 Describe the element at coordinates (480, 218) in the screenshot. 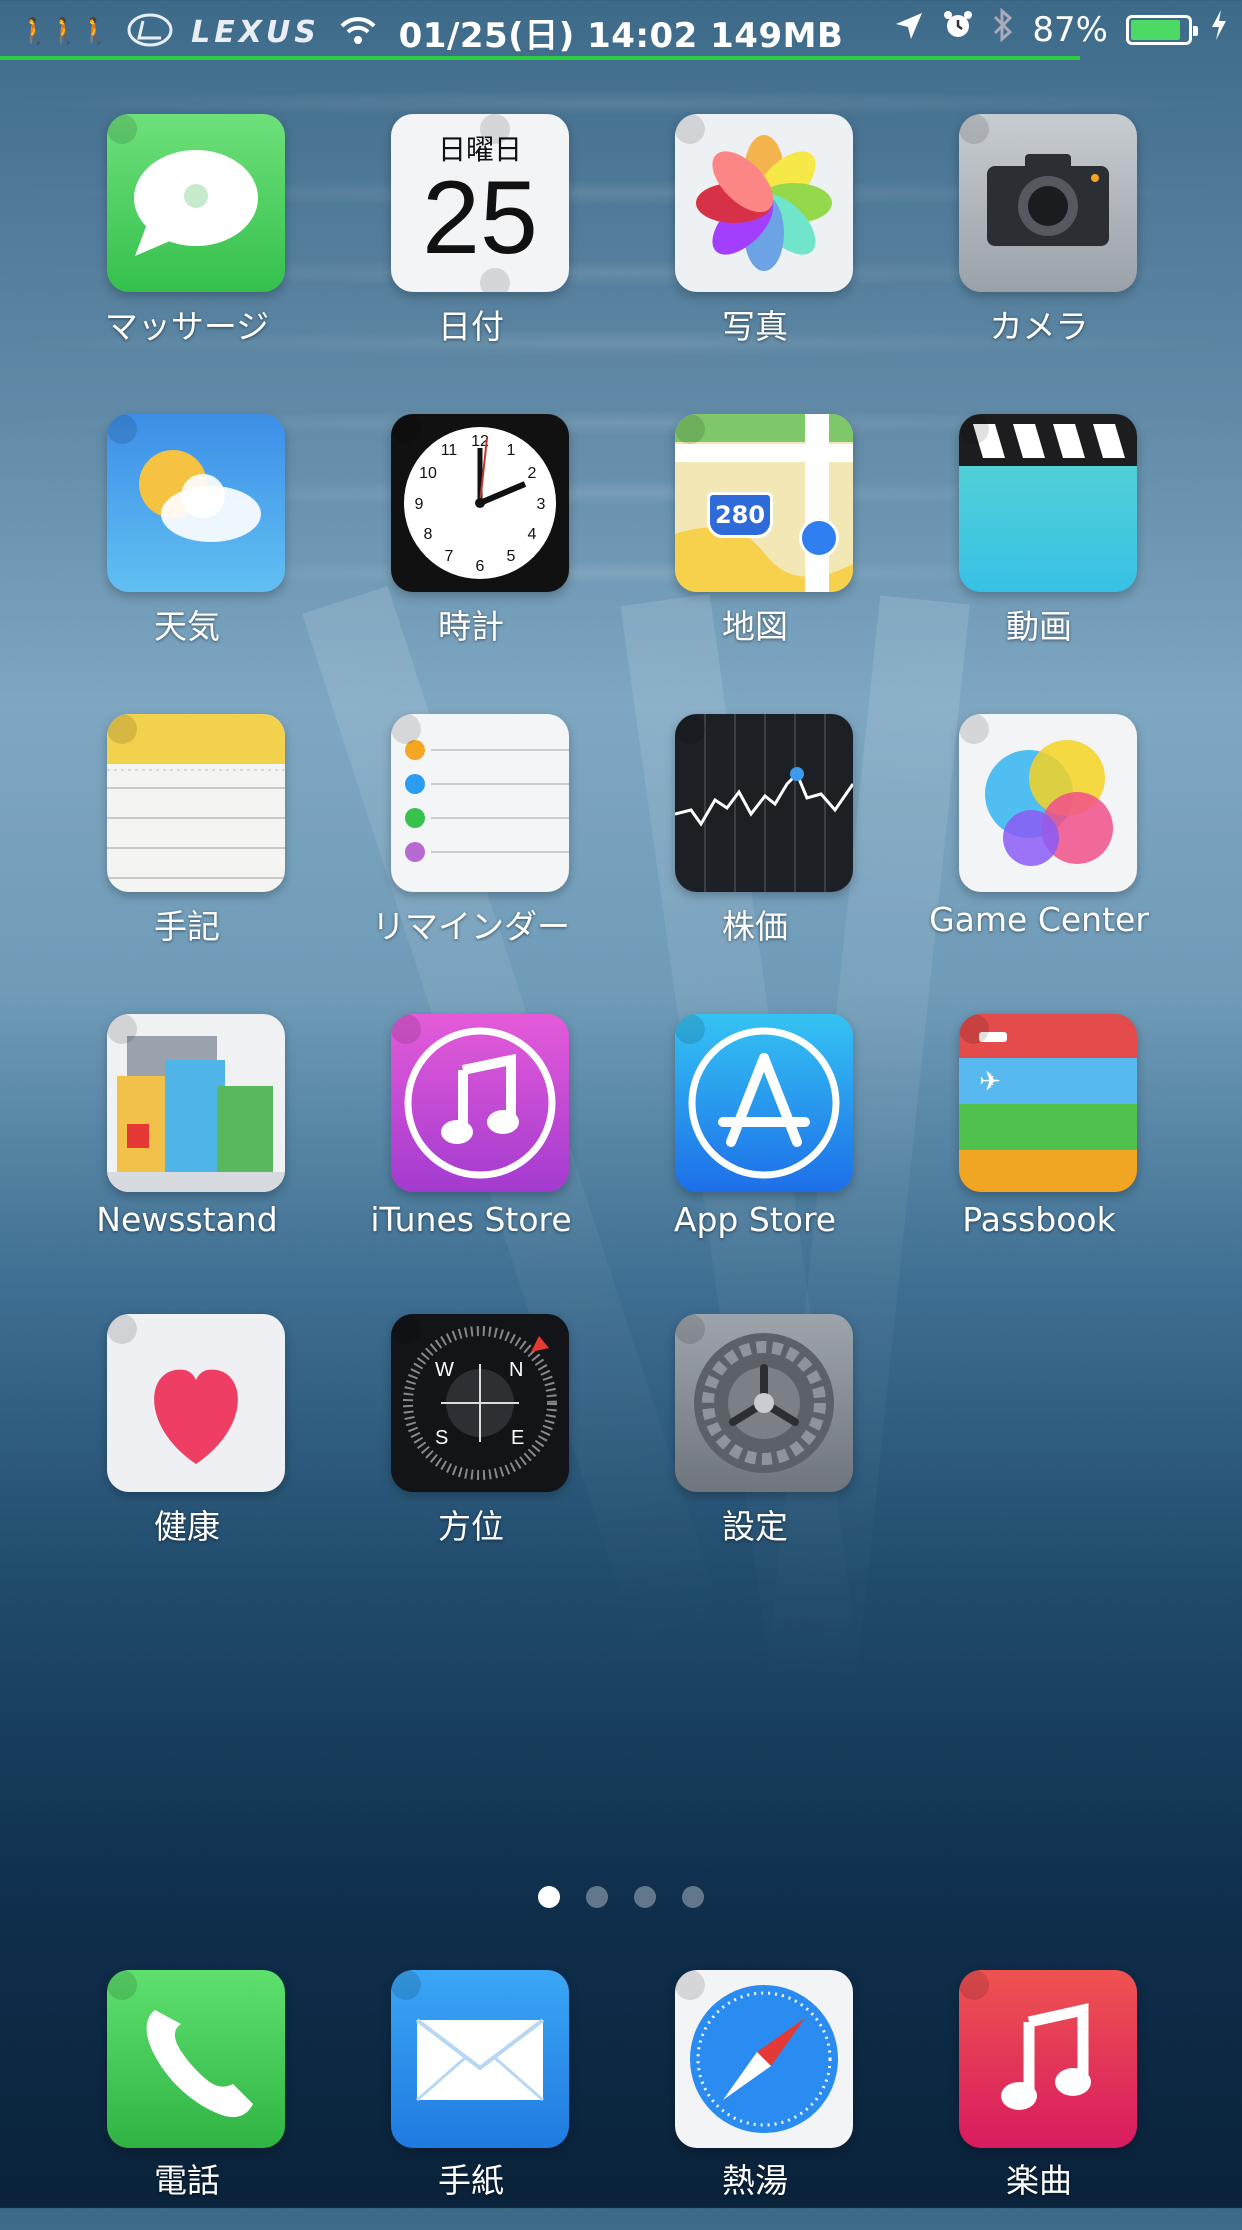

I see `calendar-day: 25` at that location.